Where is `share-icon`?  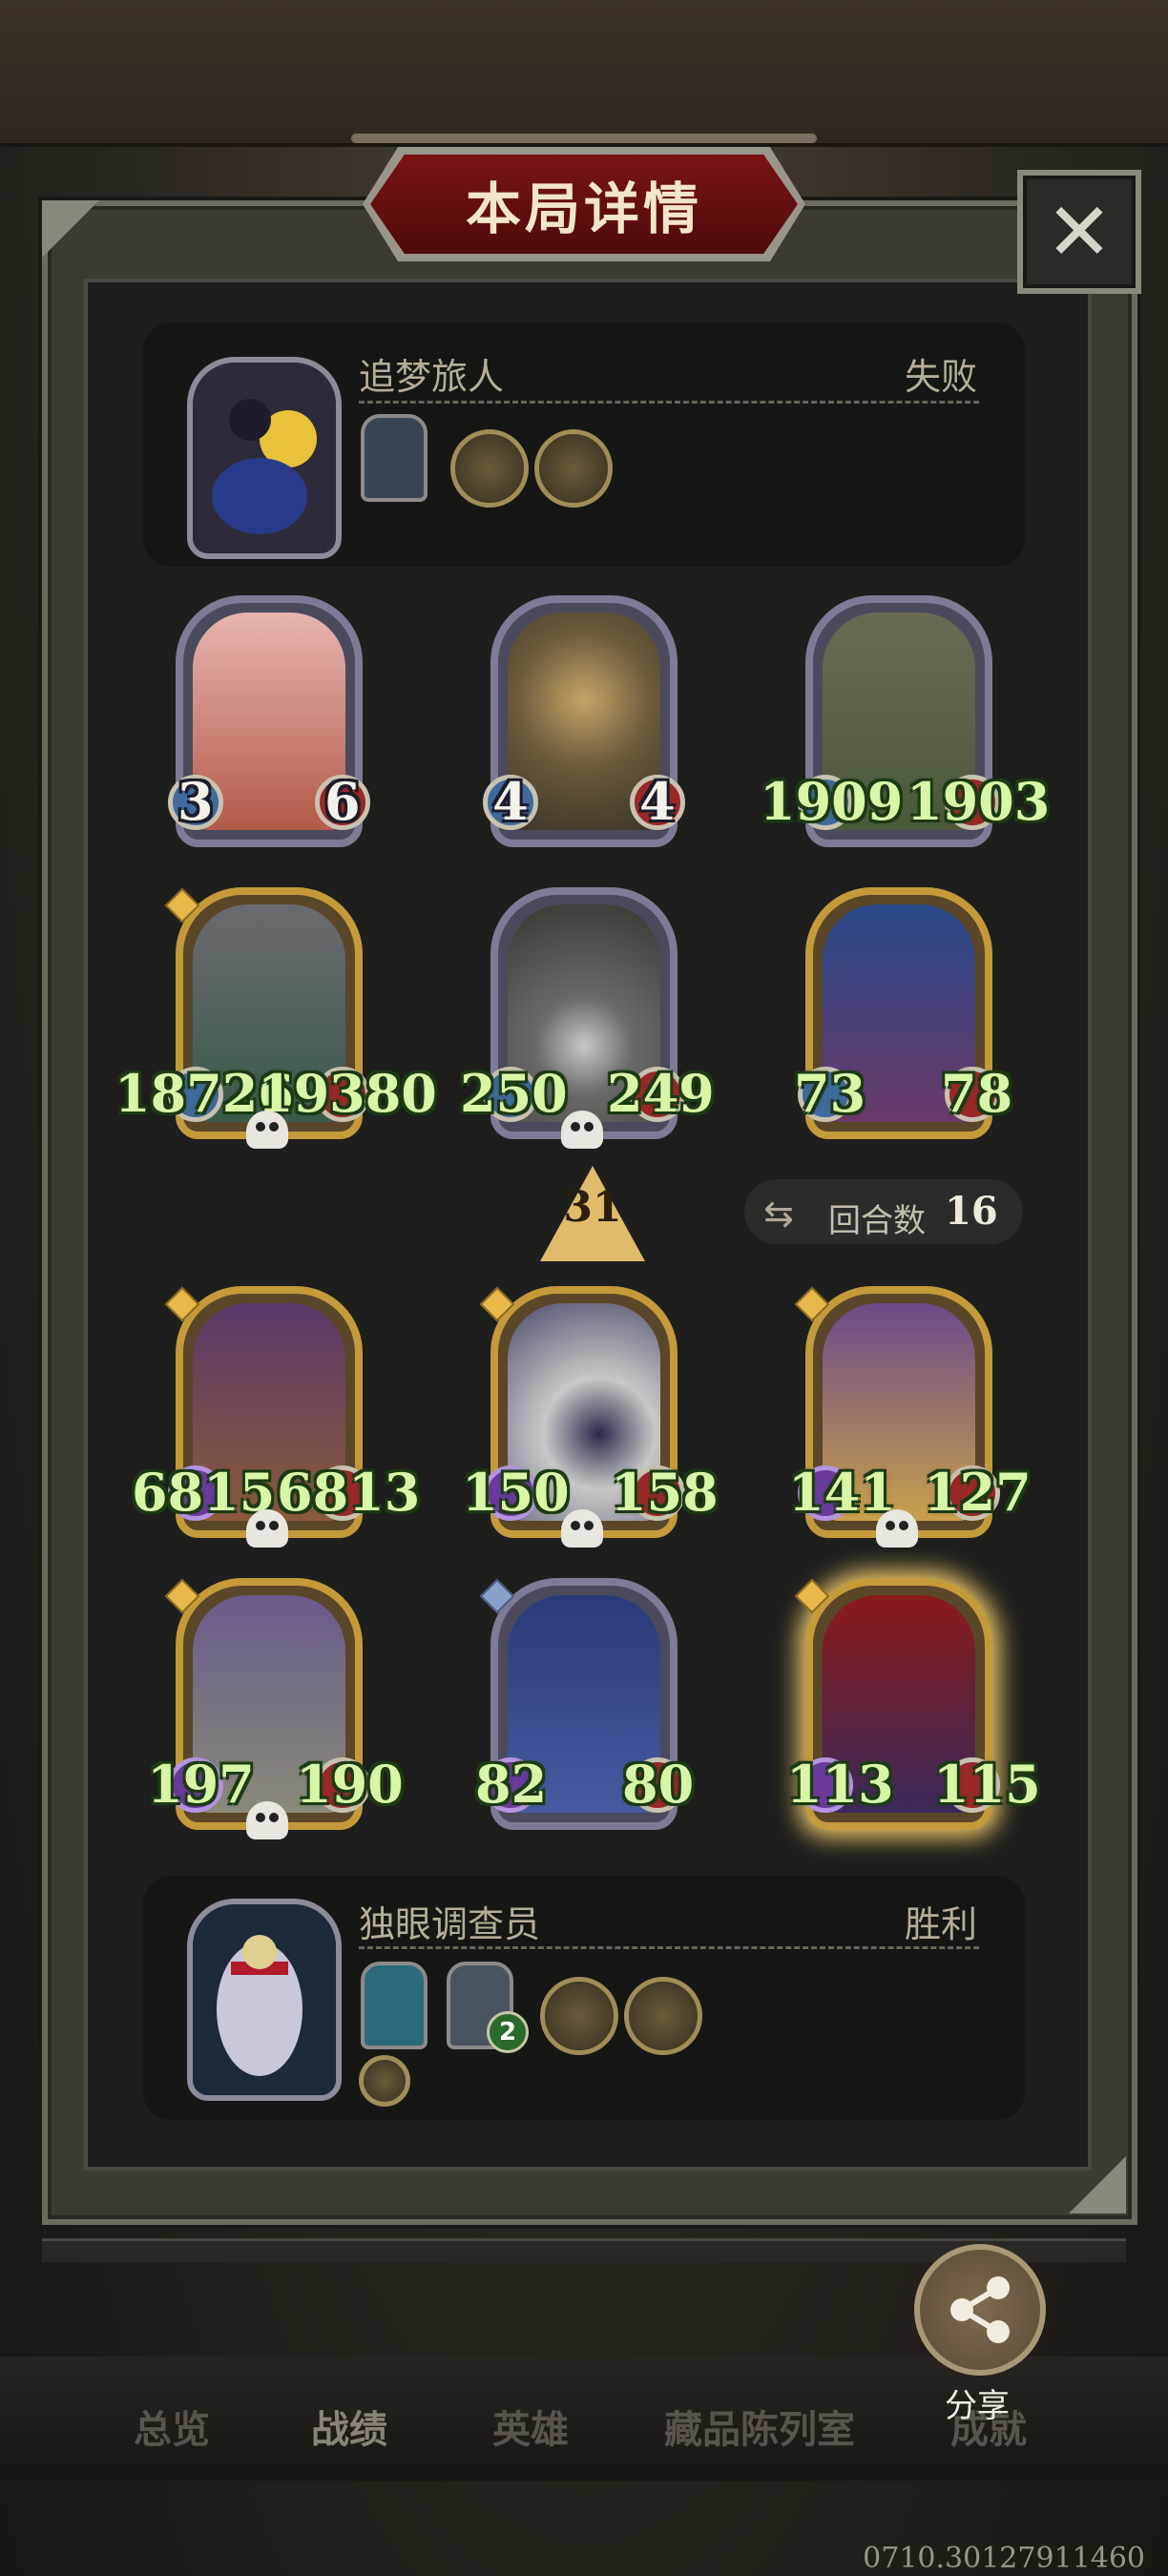
share-icon is located at coordinates (980, 2309).